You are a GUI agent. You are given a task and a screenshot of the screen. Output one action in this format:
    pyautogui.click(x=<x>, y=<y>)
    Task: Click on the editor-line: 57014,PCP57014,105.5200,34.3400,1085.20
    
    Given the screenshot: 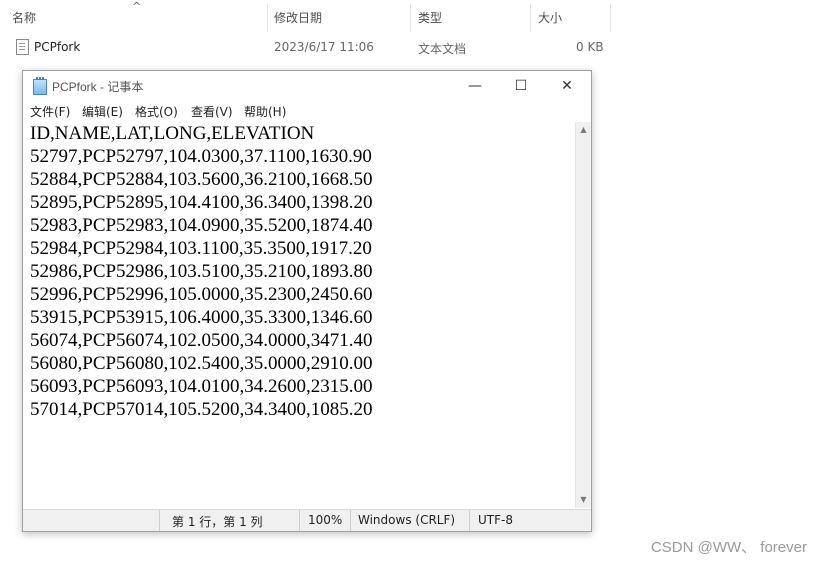 What is the action you would take?
    pyautogui.click(x=201, y=409)
    